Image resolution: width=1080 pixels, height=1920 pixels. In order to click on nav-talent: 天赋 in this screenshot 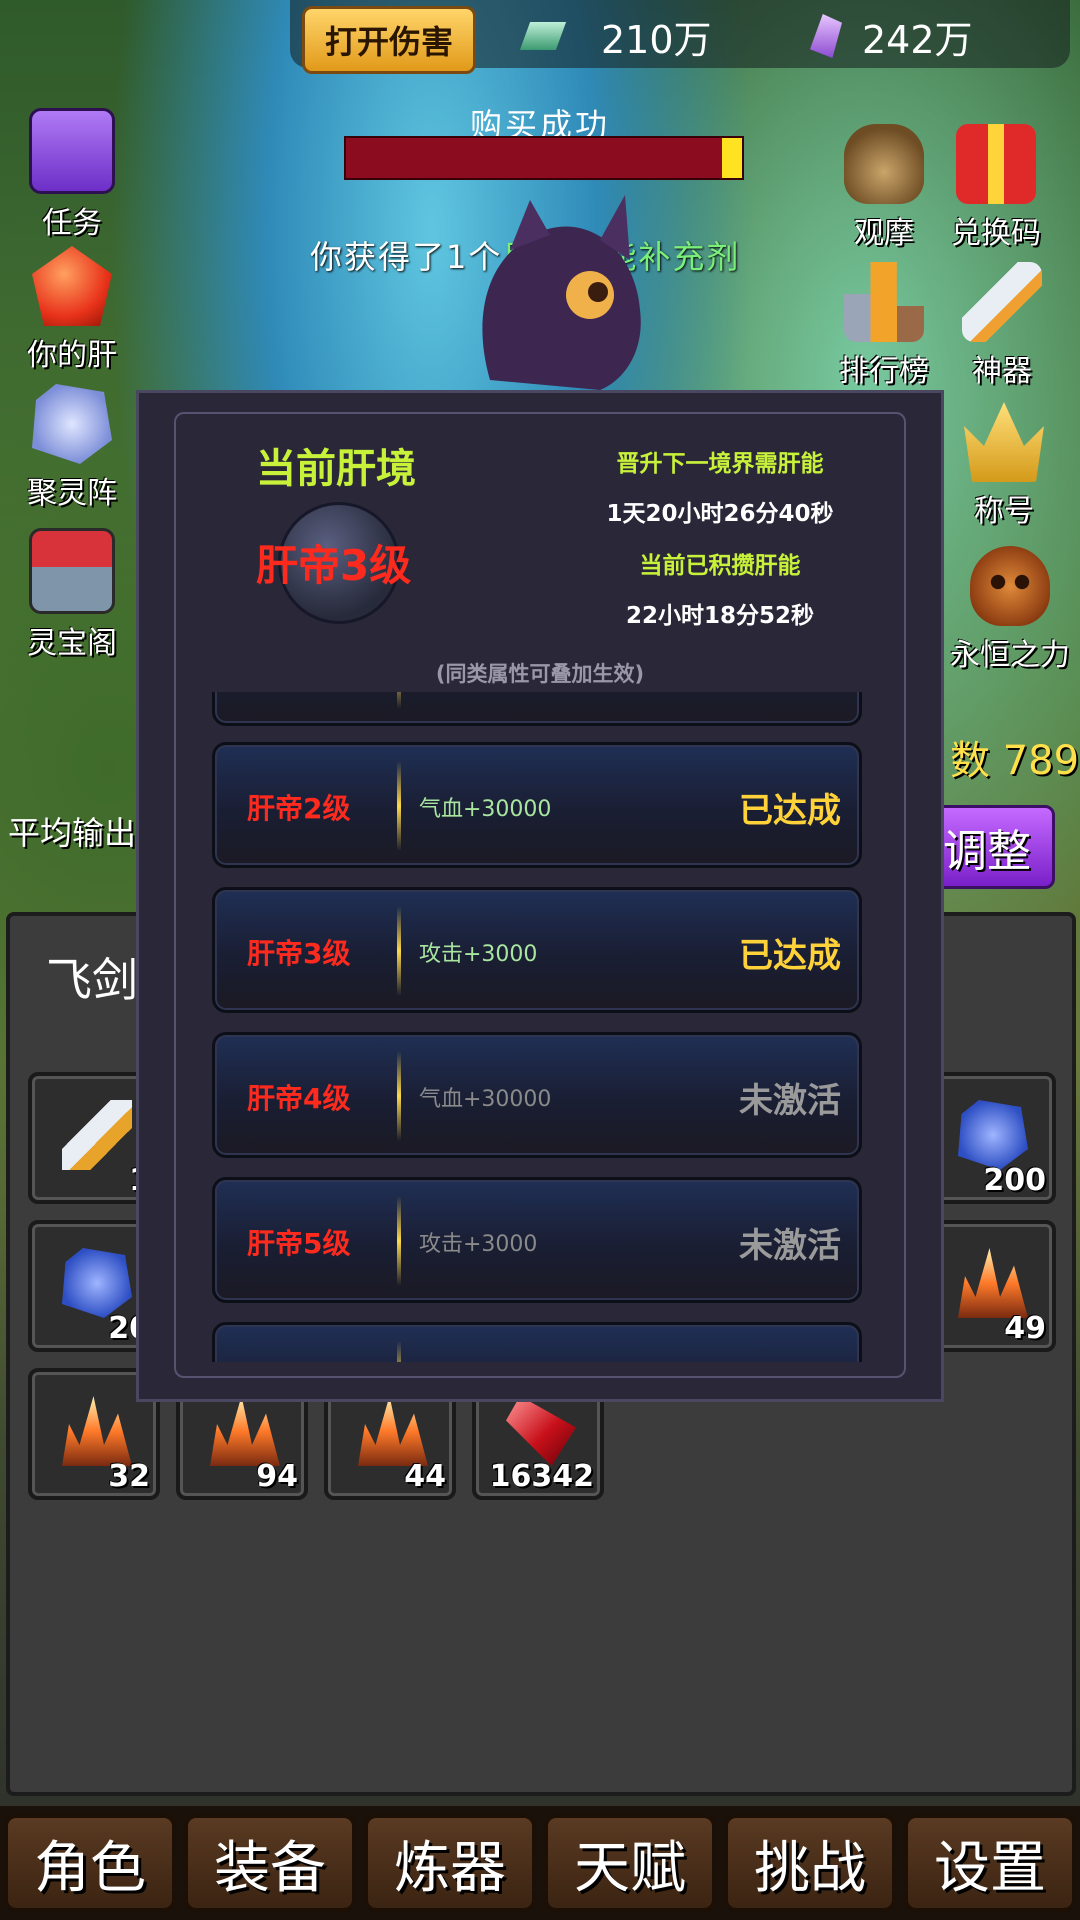, I will do `click(630, 1863)`.